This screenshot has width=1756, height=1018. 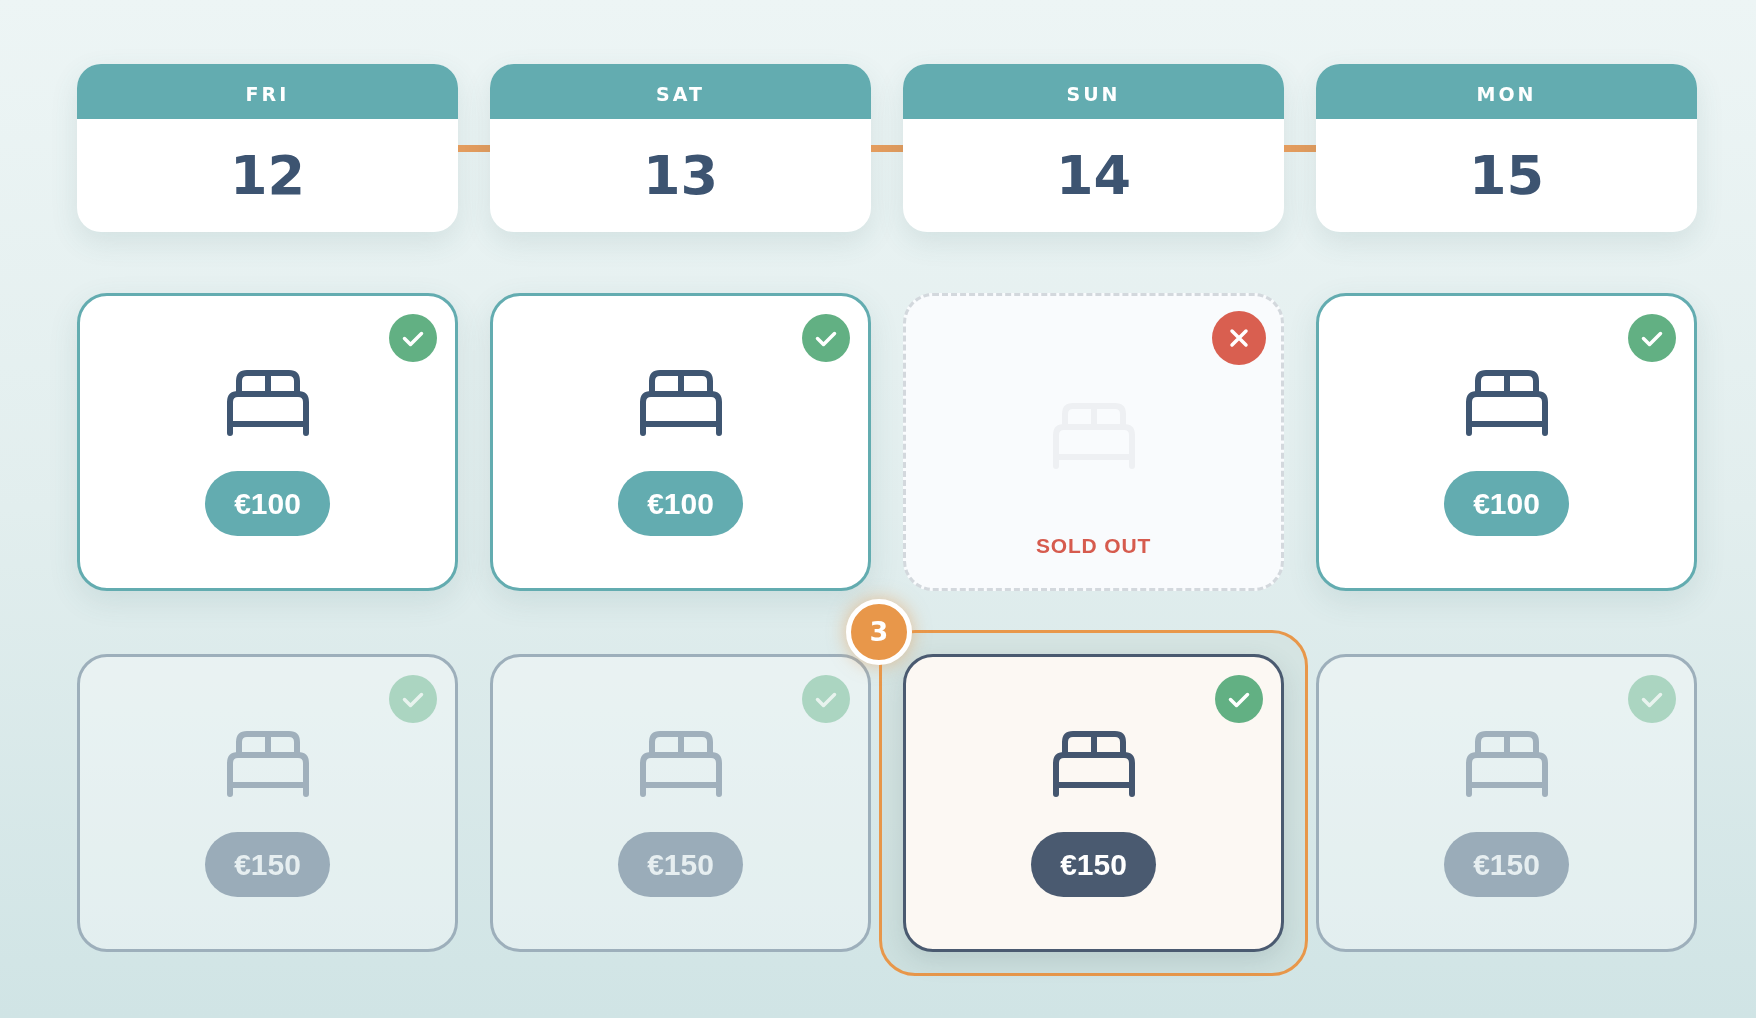 What do you see at coordinates (1093, 442) in the screenshot?
I see `room-slot-card: SOLD OUT` at bounding box center [1093, 442].